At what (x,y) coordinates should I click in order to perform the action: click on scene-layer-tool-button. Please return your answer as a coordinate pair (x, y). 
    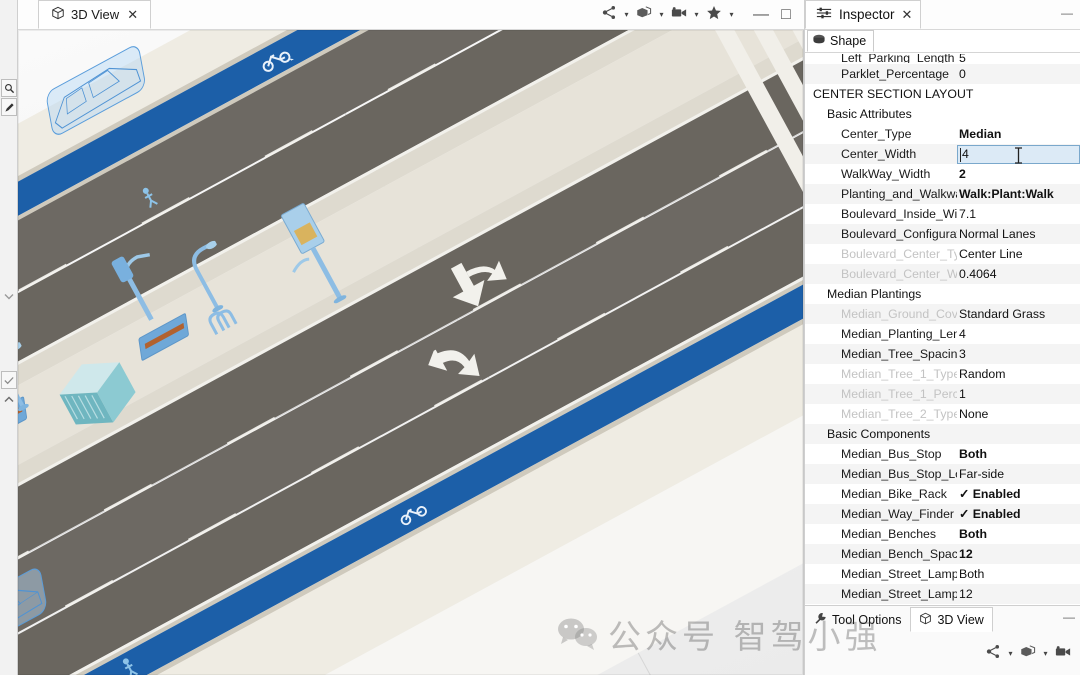
    Looking at the image, I should click on (644, 15).